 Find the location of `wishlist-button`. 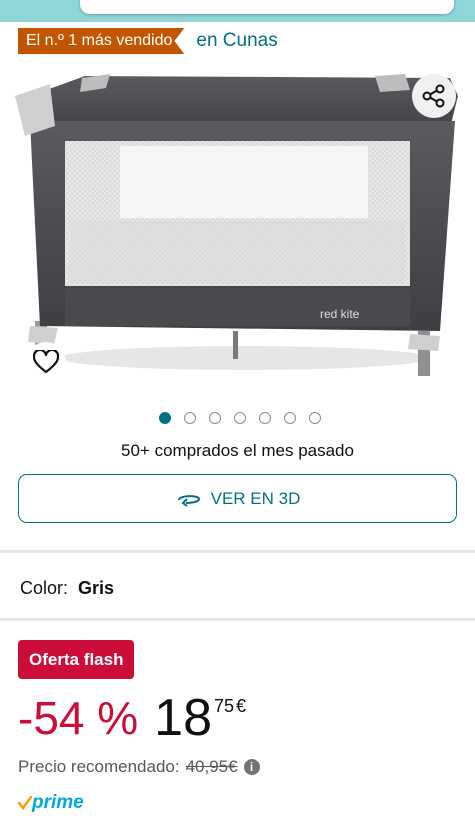

wishlist-button is located at coordinates (46, 362).